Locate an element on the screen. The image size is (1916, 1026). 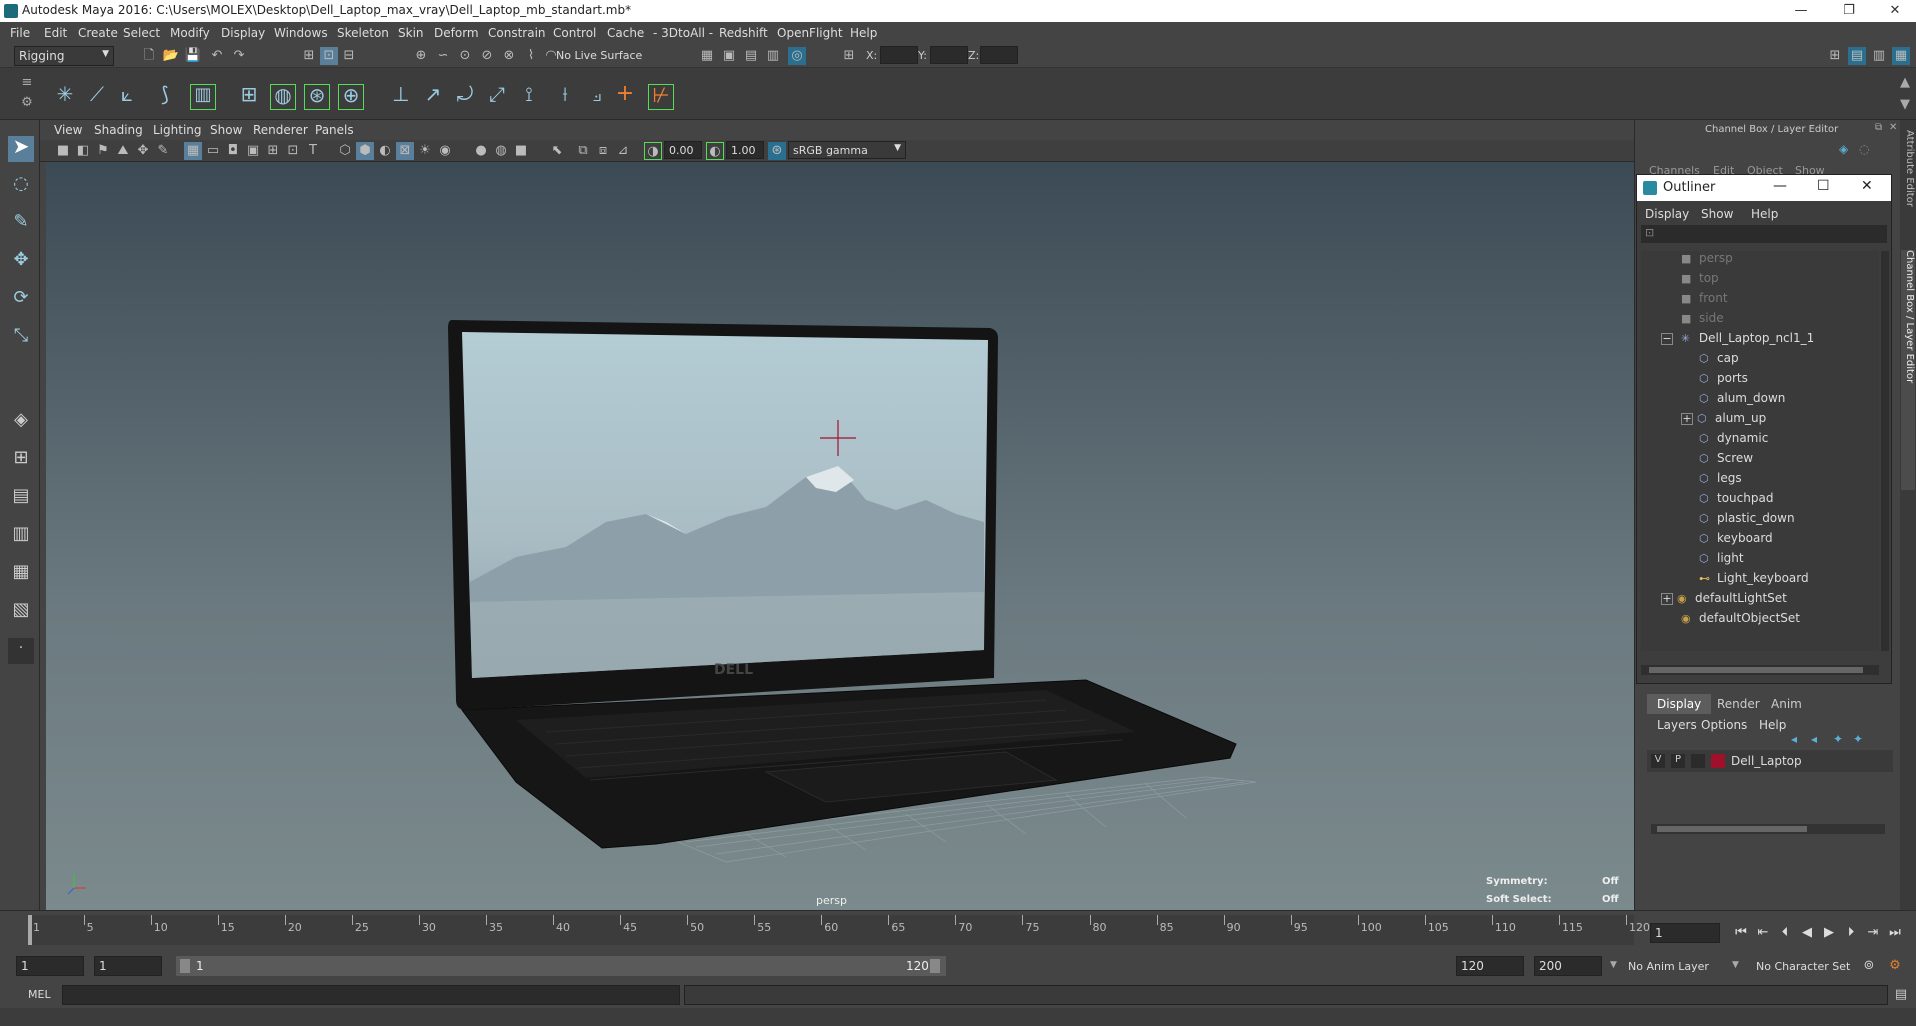
script-layout-icon: ▧ is located at coordinates (21, 613).